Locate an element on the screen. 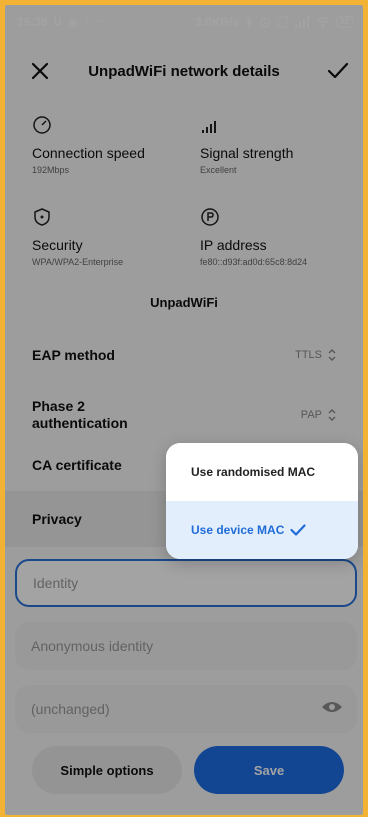  selected-check-icon is located at coordinates (298, 530).